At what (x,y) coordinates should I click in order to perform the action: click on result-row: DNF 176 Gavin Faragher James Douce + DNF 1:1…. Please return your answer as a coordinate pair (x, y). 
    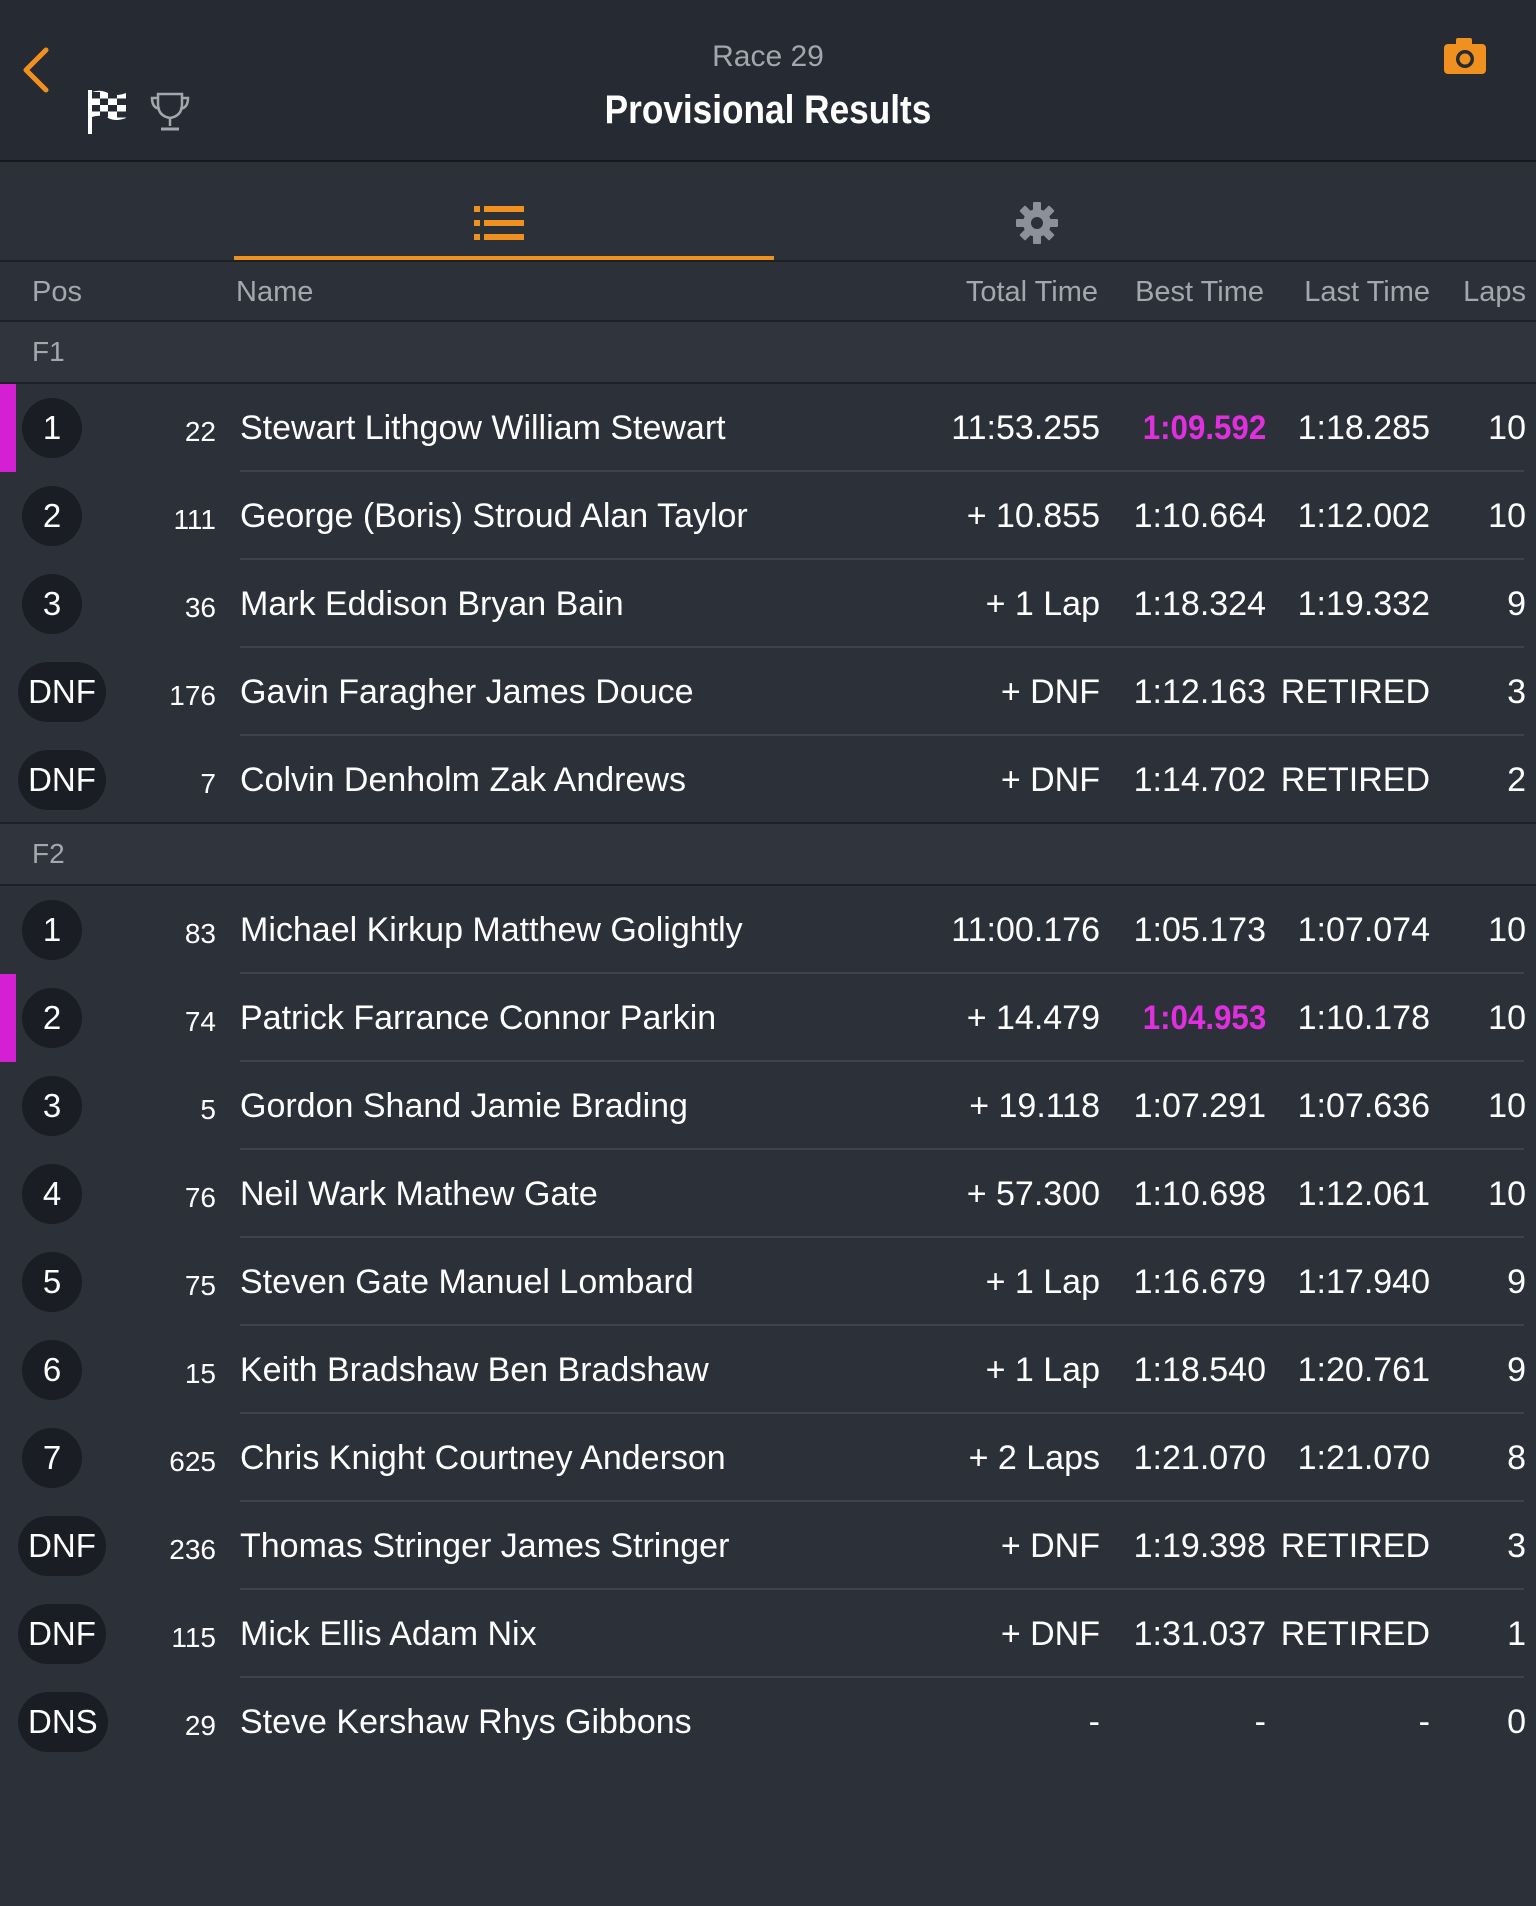
    Looking at the image, I should click on (768, 692).